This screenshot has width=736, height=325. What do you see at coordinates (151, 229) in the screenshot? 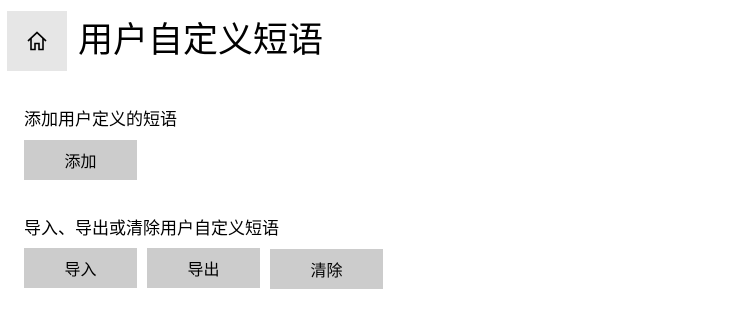
I see `manage-section-label: 导入、导出或清除用户自定义短语` at bounding box center [151, 229].